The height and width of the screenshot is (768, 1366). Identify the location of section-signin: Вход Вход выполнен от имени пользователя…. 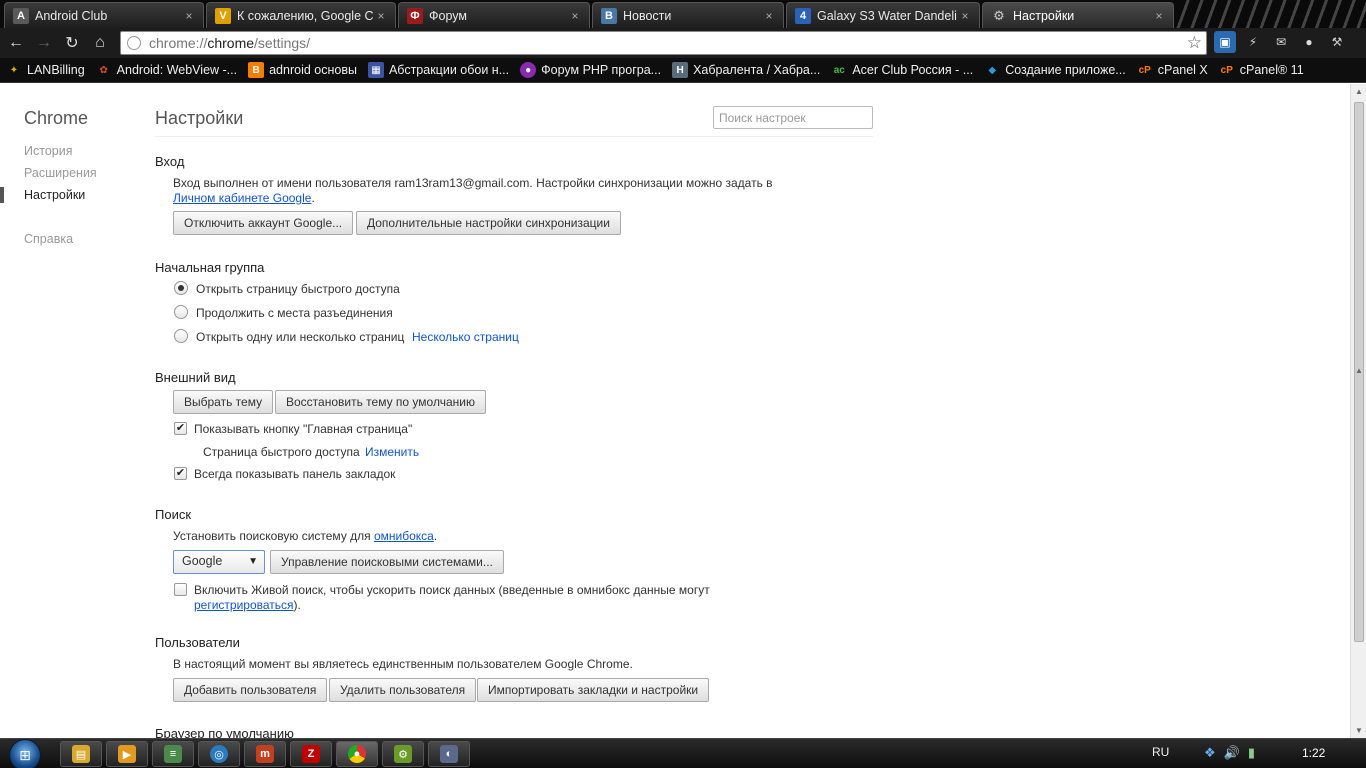
(464, 194).